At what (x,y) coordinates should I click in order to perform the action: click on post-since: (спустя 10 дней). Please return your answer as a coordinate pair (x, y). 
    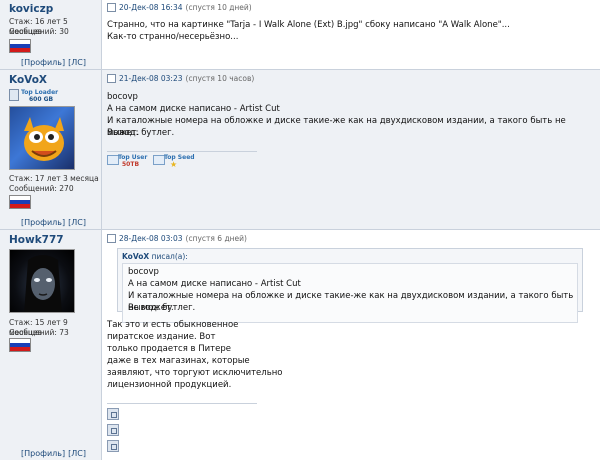
    Looking at the image, I should click on (218, 7).